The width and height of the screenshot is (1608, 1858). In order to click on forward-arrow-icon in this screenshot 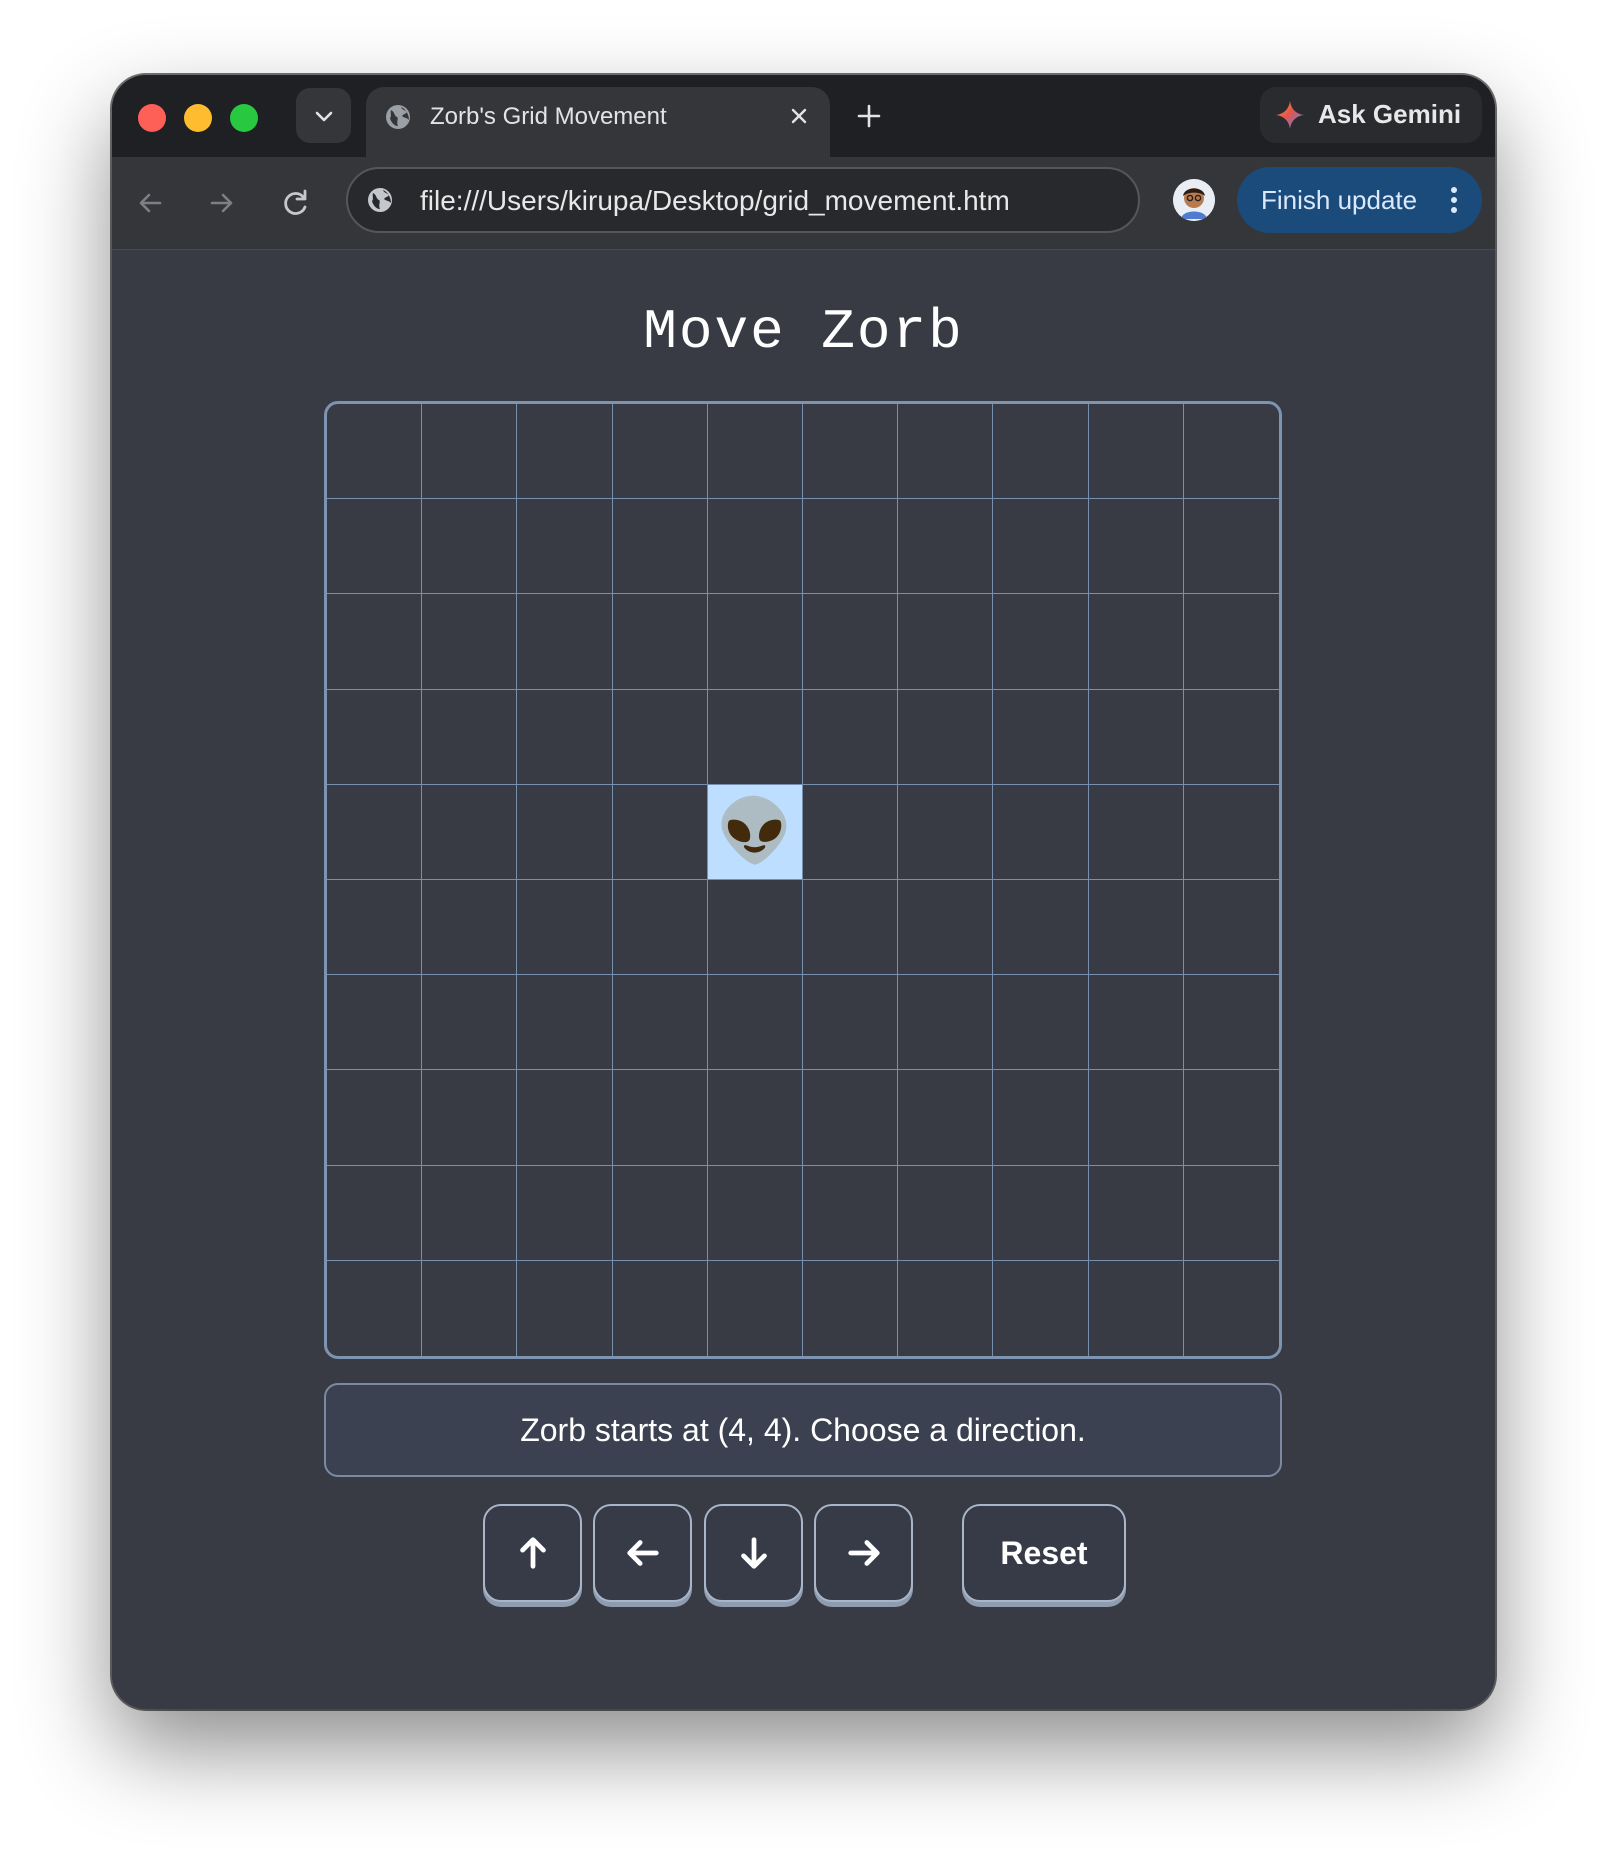, I will do `click(222, 203)`.